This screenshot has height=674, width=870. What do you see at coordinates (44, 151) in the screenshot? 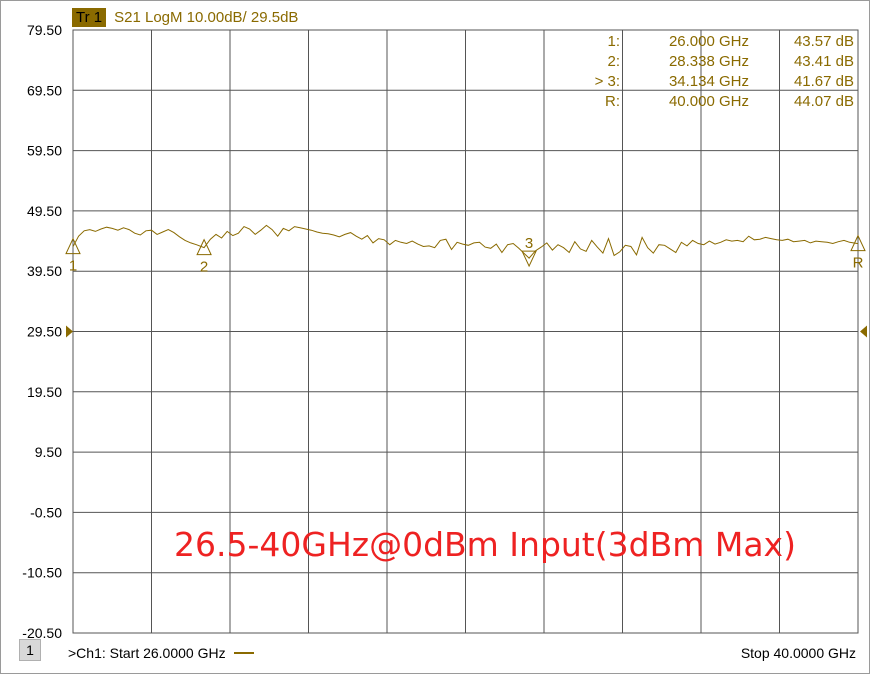
I see `y-tick-label: 59.50` at bounding box center [44, 151].